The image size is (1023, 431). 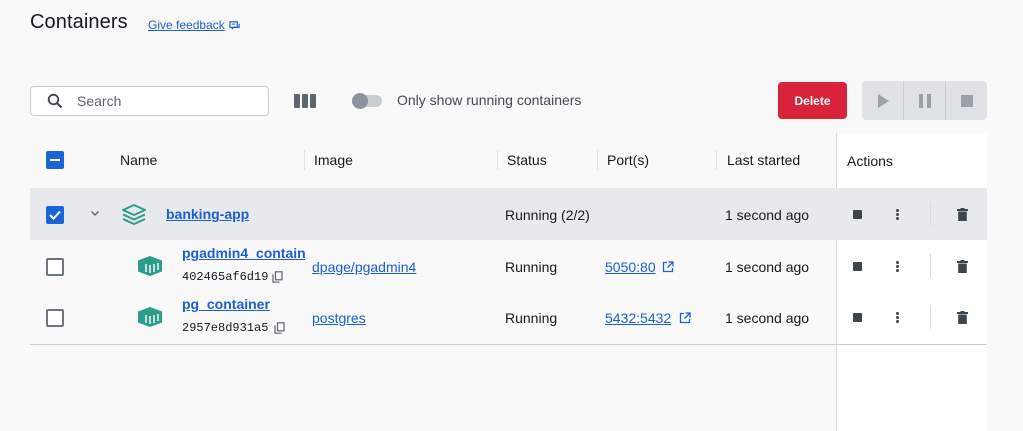 What do you see at coordinates (767, 215) in the screenshot?
I see `group-last-started: 1 second ago` at bounding box center [767, 215].